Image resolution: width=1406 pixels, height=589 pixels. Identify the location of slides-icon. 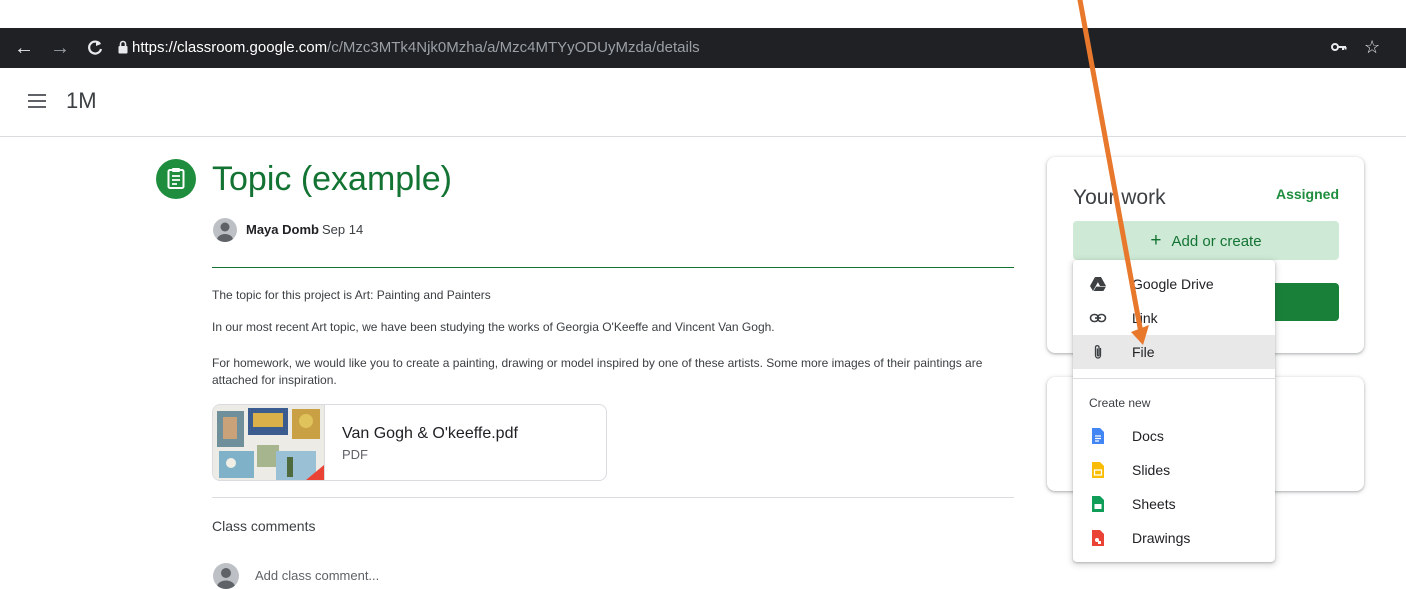
(1098, 470).